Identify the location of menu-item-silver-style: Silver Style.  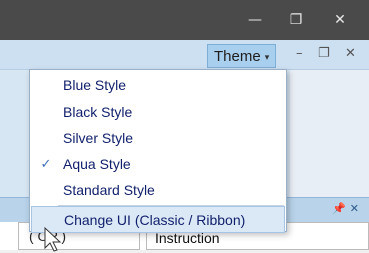
(158, 138).